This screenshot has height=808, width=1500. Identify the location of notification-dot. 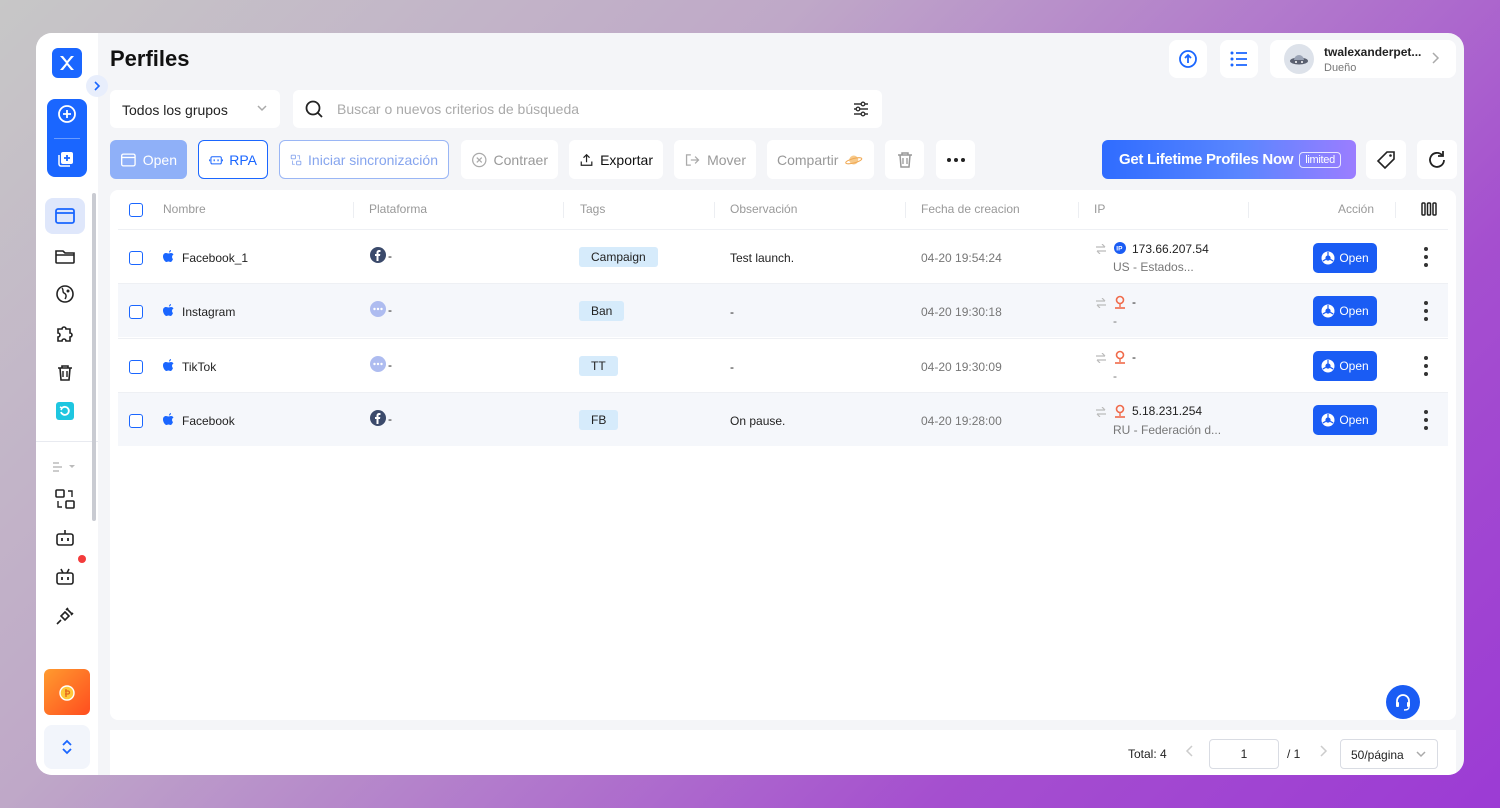
(82, 559).